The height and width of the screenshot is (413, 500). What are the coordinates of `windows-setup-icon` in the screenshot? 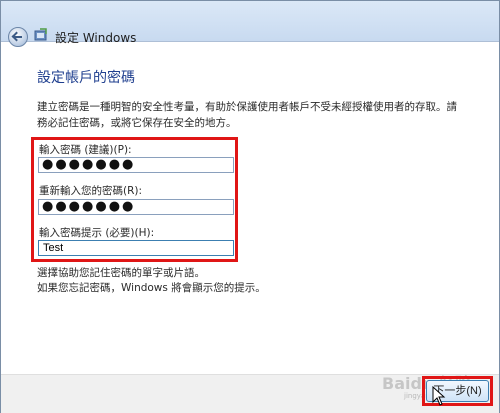 It's located at (40, 34).